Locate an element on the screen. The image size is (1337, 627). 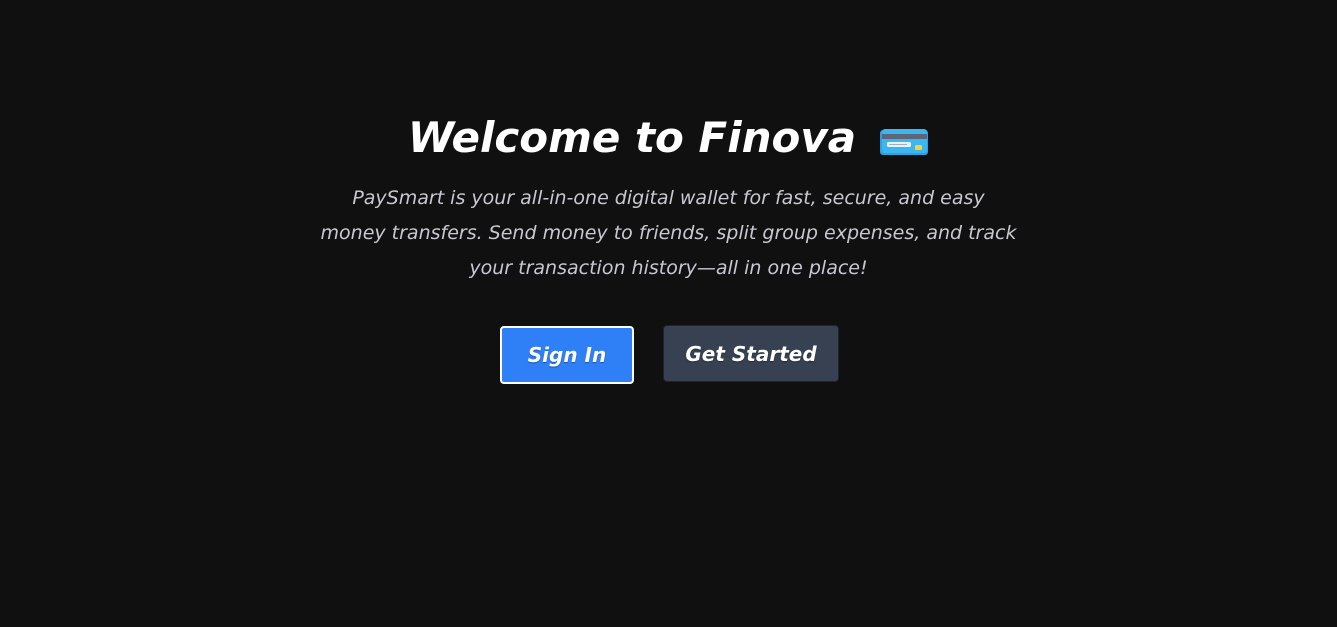
get-started-button: Get Started is located at coordinates (751, 353).